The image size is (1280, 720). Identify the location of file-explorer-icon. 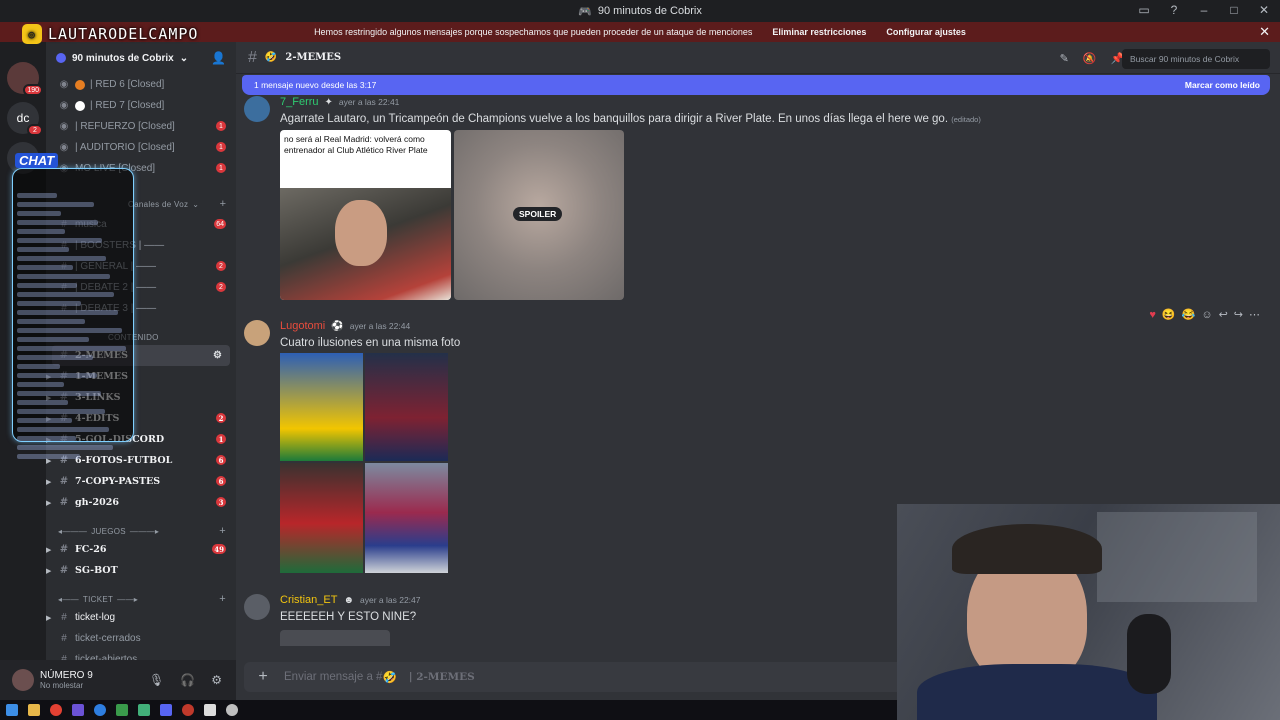
(34, 710).